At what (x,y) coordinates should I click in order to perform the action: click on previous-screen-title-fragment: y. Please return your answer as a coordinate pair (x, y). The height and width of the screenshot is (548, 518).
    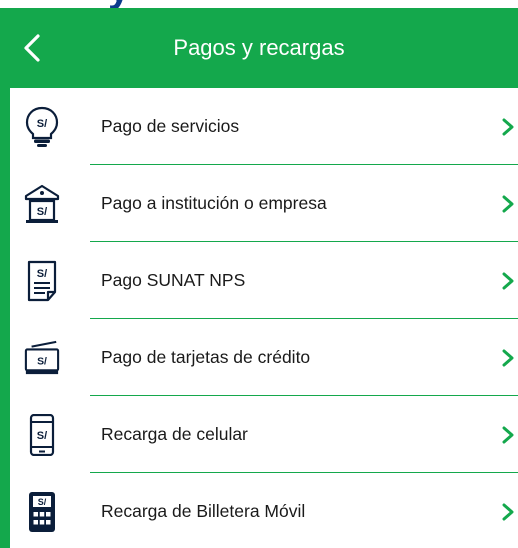
    Looking at the image, I should click on (119, 4).